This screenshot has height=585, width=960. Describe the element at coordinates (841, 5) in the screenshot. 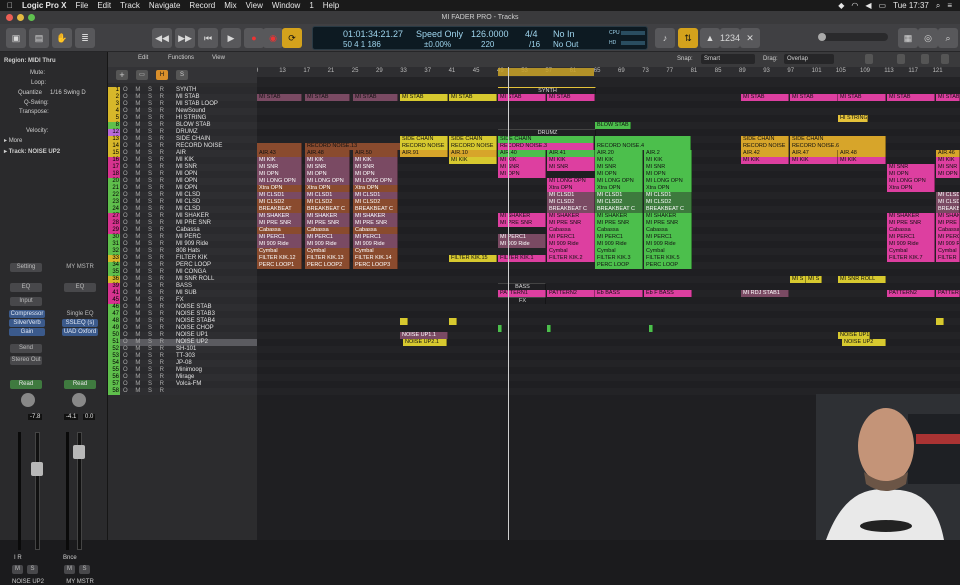

I see `dropbox-icon: ◆` at that location.